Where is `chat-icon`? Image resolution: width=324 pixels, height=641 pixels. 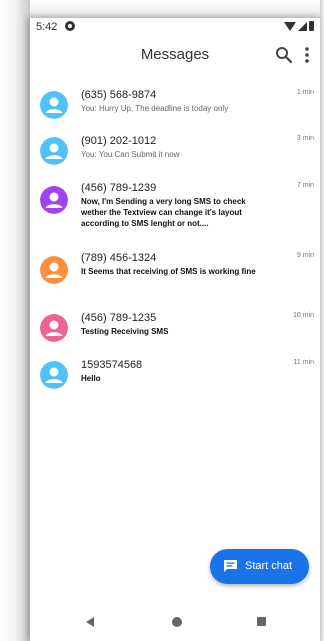
chat-icon is located at coordinates (230, 566).